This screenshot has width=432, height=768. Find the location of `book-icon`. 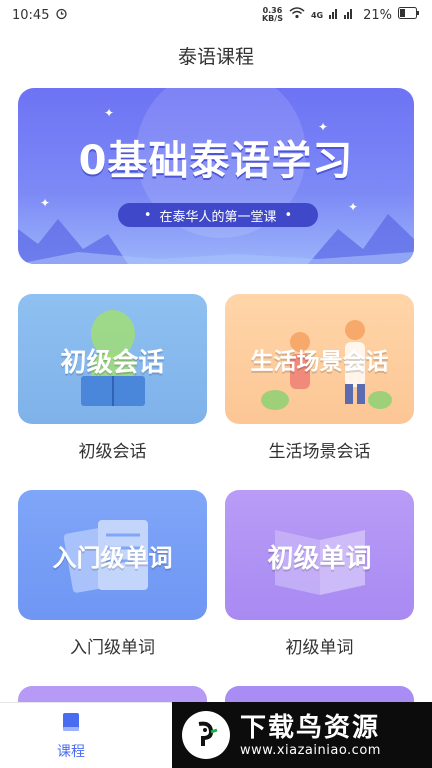

book-icon is located at coordinates (71, 722).